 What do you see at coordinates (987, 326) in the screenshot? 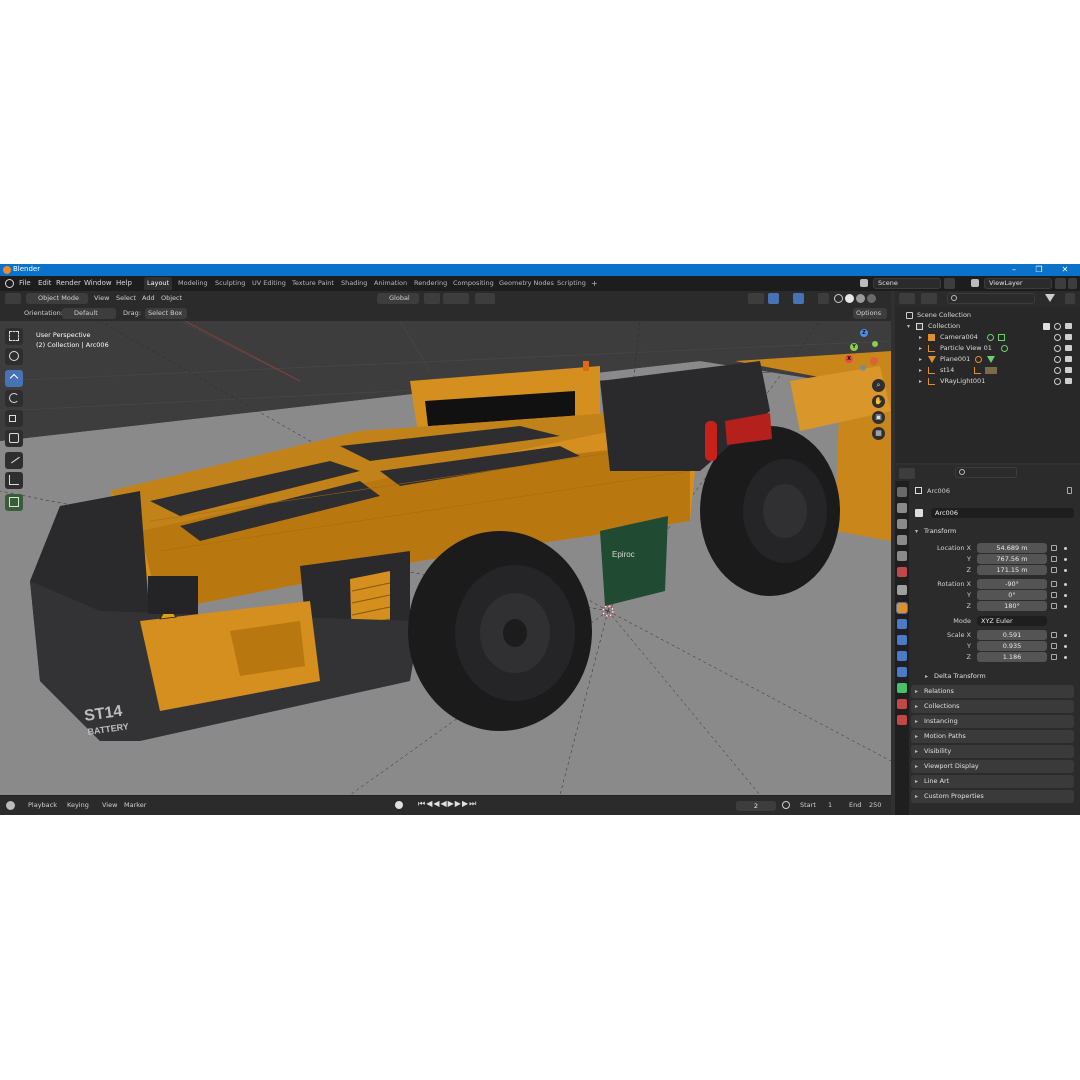
I see `outliner-collection: ▾ Collection` at bounding box center [987, 326].